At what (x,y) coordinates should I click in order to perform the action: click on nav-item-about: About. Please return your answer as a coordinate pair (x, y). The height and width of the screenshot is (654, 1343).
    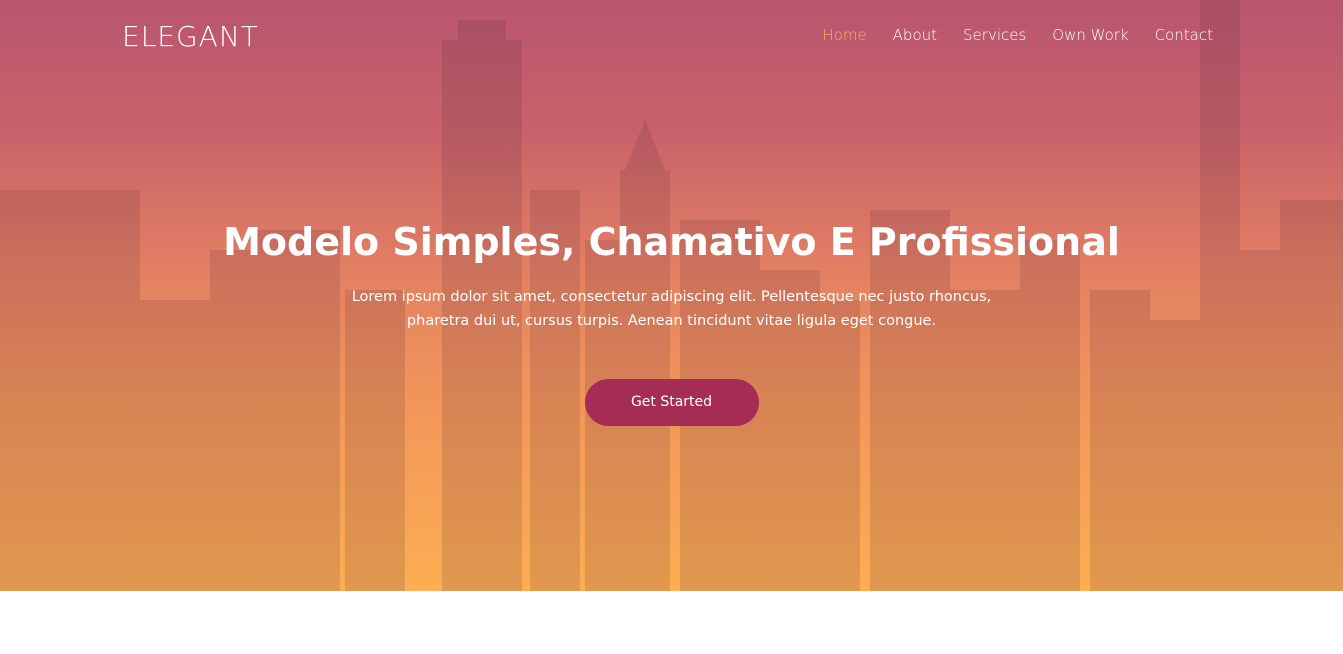
    Looking at the image, I should click on (915, 35).